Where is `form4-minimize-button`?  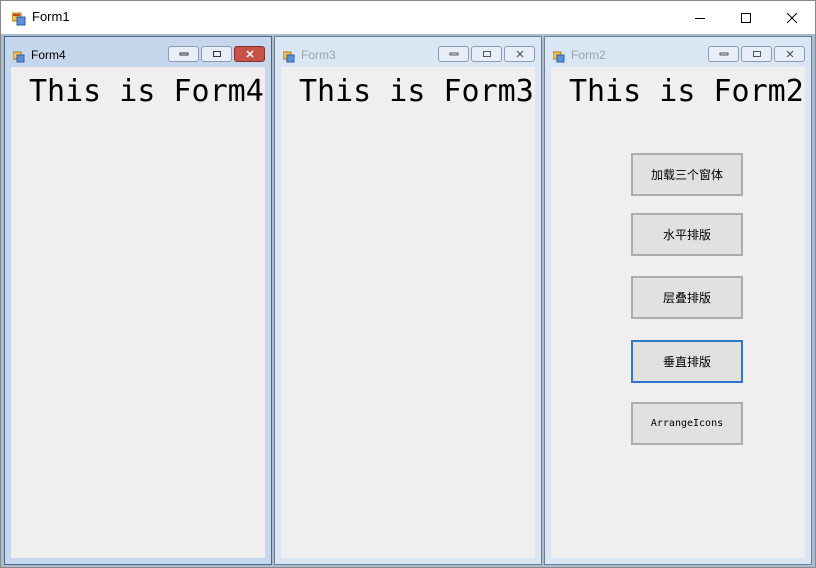
form4-minimize-button is located at coordinates (183, 54).